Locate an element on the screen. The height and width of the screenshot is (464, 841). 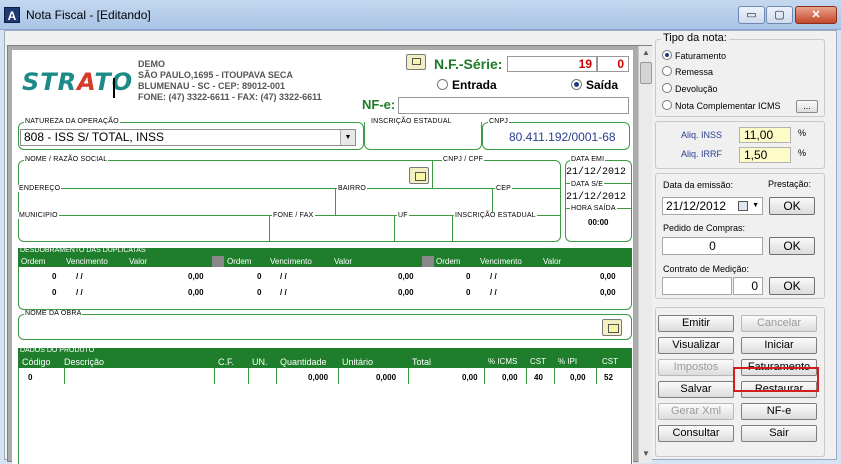
tipo-nota-title: Tipo da nota: is located at coordinates (695, 38).